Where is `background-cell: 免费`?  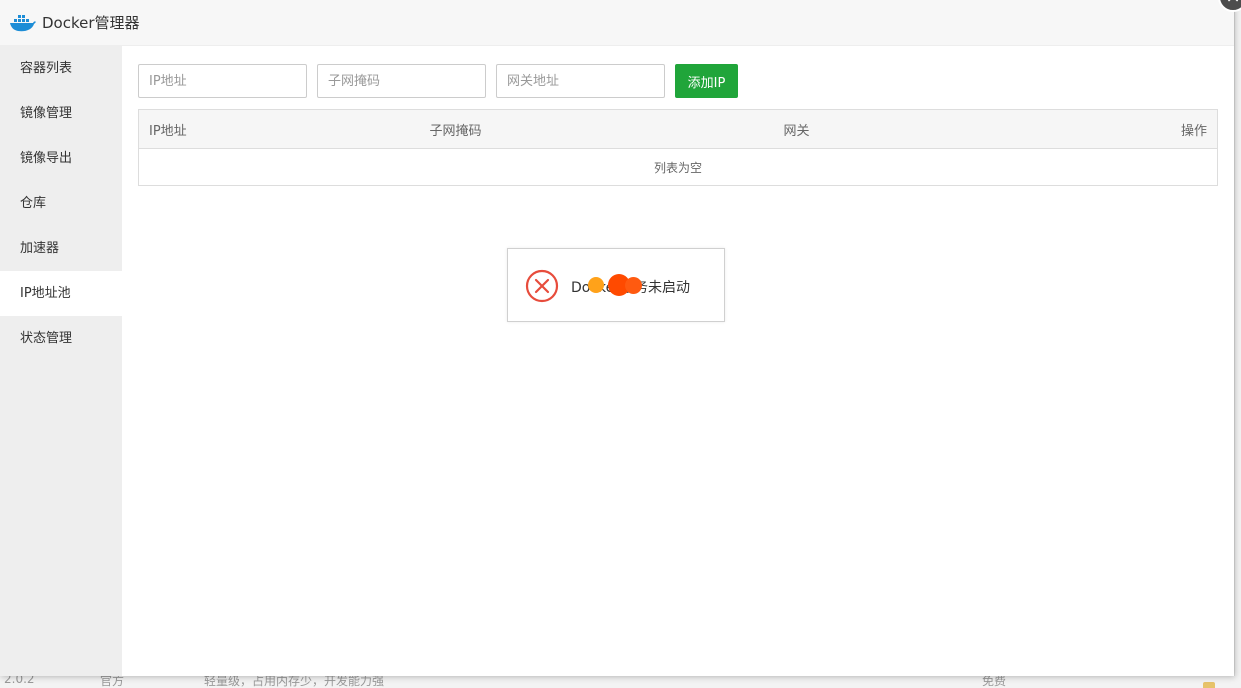
background-cell: 免费 is located at coordinates (994, 682).